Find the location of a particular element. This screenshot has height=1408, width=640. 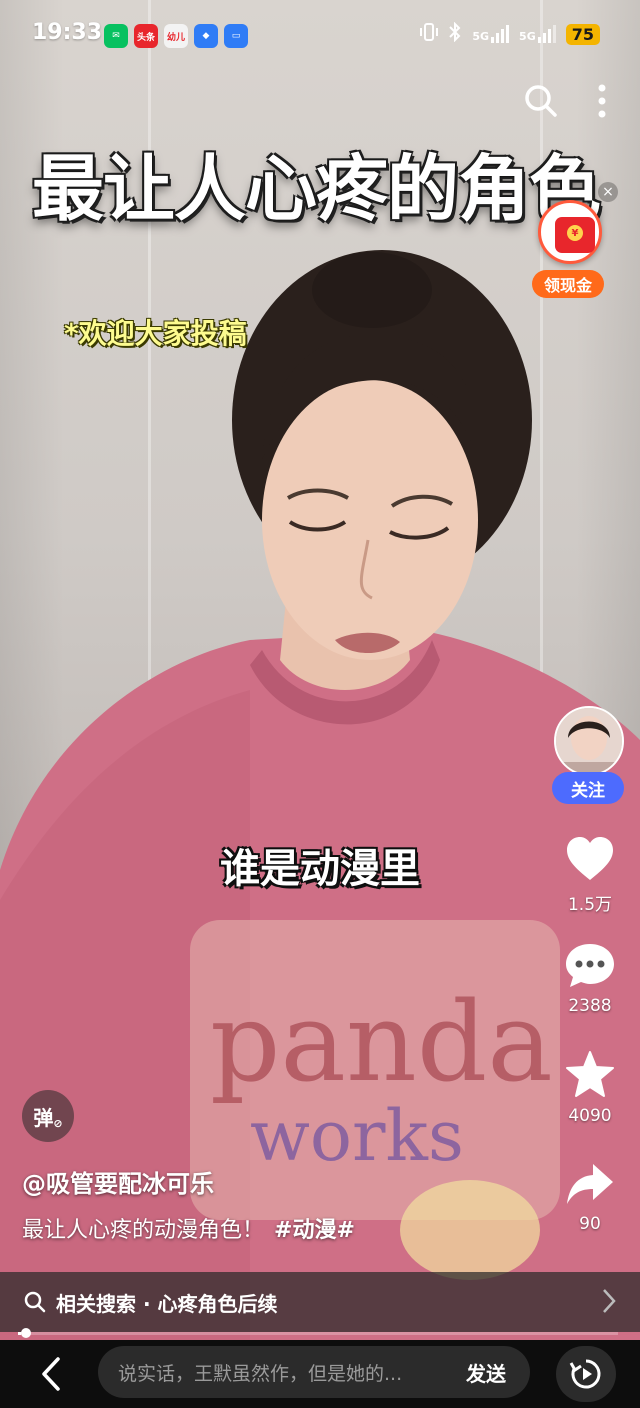

post-caption: 最让人心疼的动漫角色！ #动漫# is located at coordinates (188, 1228).